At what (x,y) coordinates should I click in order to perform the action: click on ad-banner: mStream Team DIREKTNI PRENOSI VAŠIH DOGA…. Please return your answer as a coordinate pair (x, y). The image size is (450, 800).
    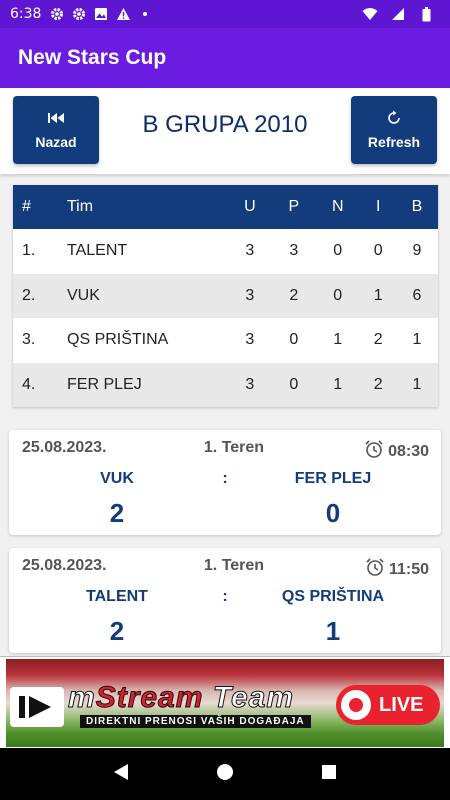
    Looking at the image, I should click on (225, 702).